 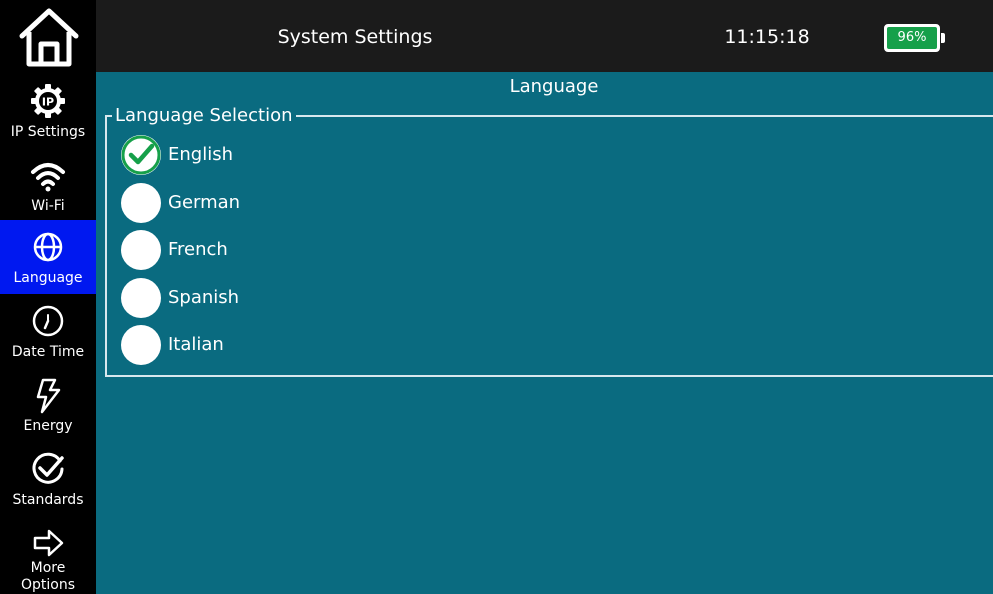 What do you see at coordinates (554, 86) in the screenshot?
I see `section-heading: Language` at bounding box center [554, 86].